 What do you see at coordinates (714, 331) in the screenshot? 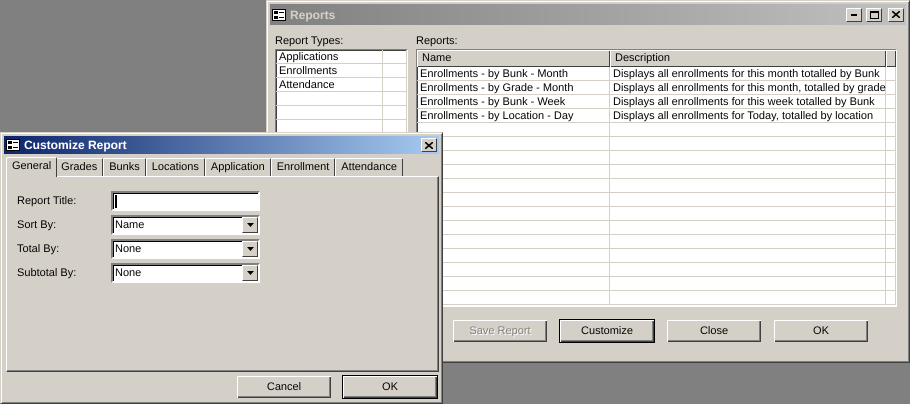
I see `dialog-button: Close` at bounding box center [714, 331].